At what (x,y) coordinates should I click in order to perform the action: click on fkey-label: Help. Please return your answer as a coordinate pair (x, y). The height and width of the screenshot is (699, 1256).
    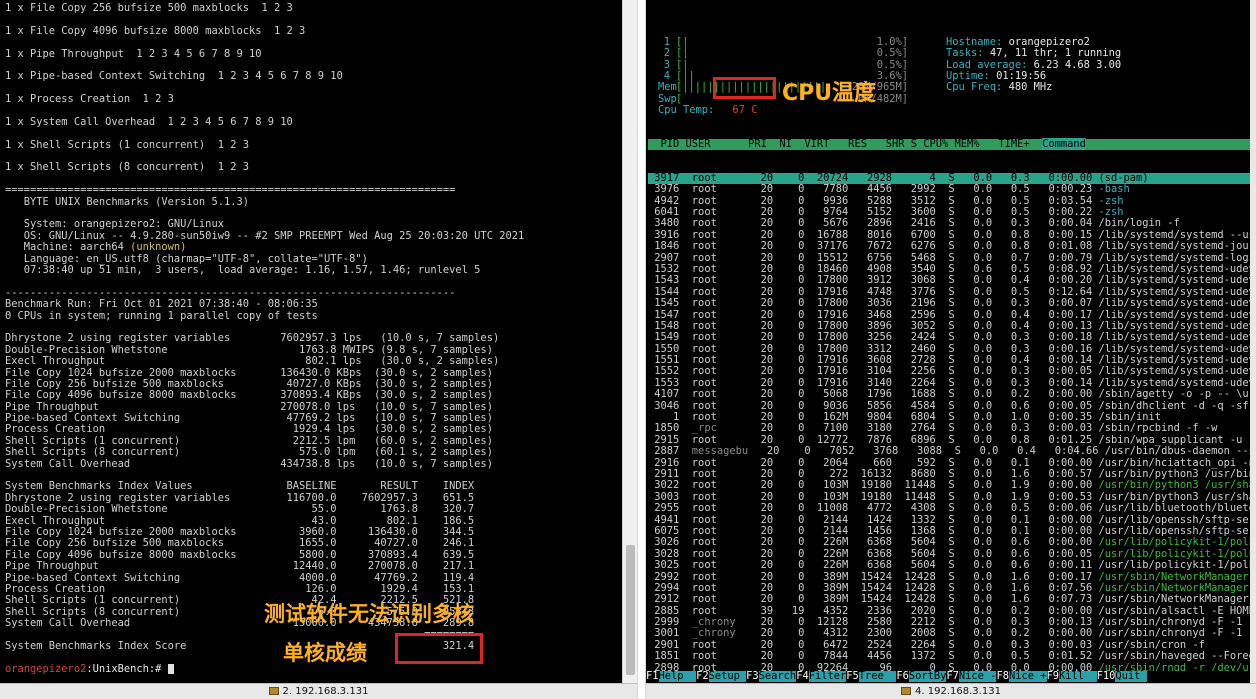
    Looking at the image, I should click on (677, 676).